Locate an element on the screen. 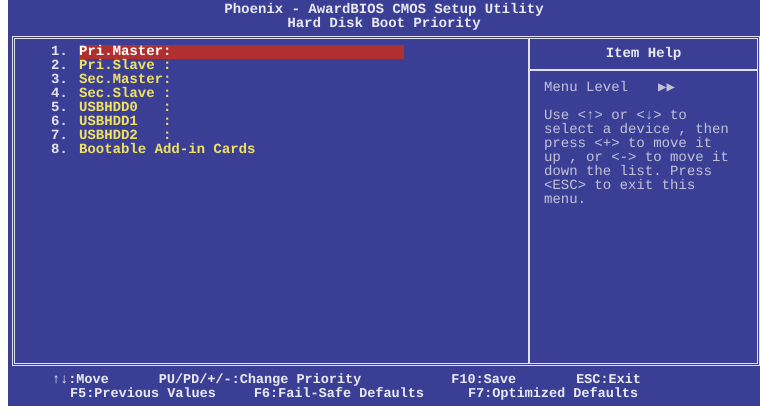 The width and height of the screenshot is (760, 411). key-hint: ↑↓:Move is located at coordinates (80, 381).